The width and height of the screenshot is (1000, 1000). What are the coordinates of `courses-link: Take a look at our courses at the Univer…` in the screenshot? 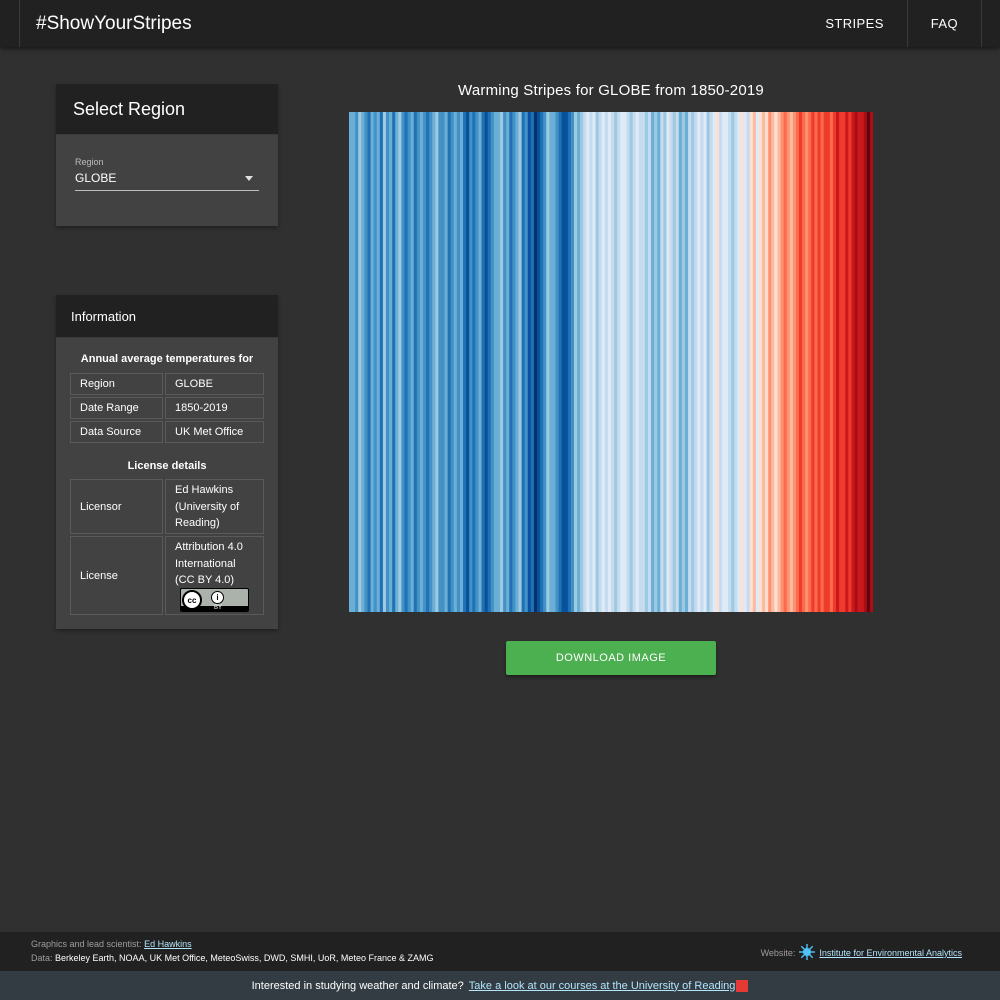 It's located at (602, 986).